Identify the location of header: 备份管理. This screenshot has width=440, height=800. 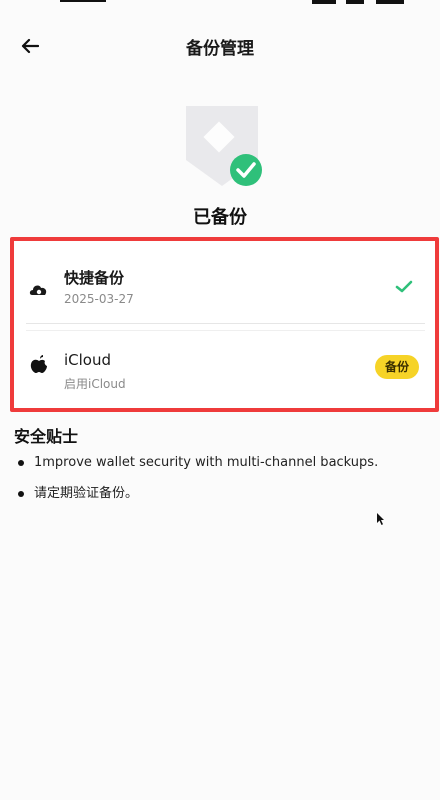
(220, 46).